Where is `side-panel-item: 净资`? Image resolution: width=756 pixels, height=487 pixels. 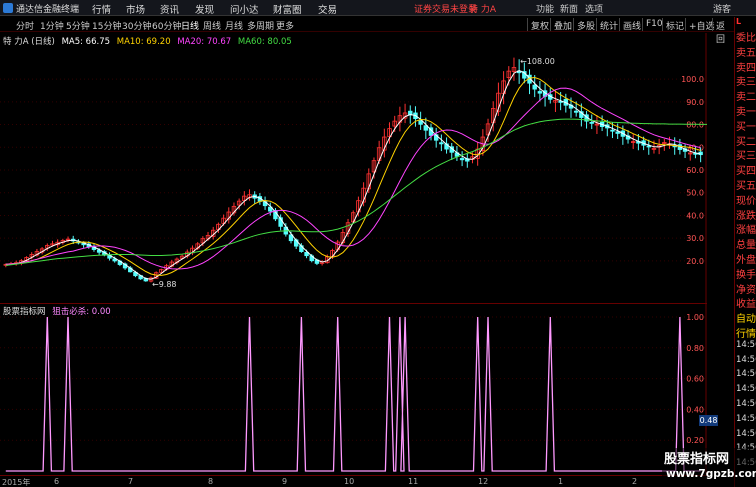
side-panel-item: 净资 is located at coordinates (746, 290).